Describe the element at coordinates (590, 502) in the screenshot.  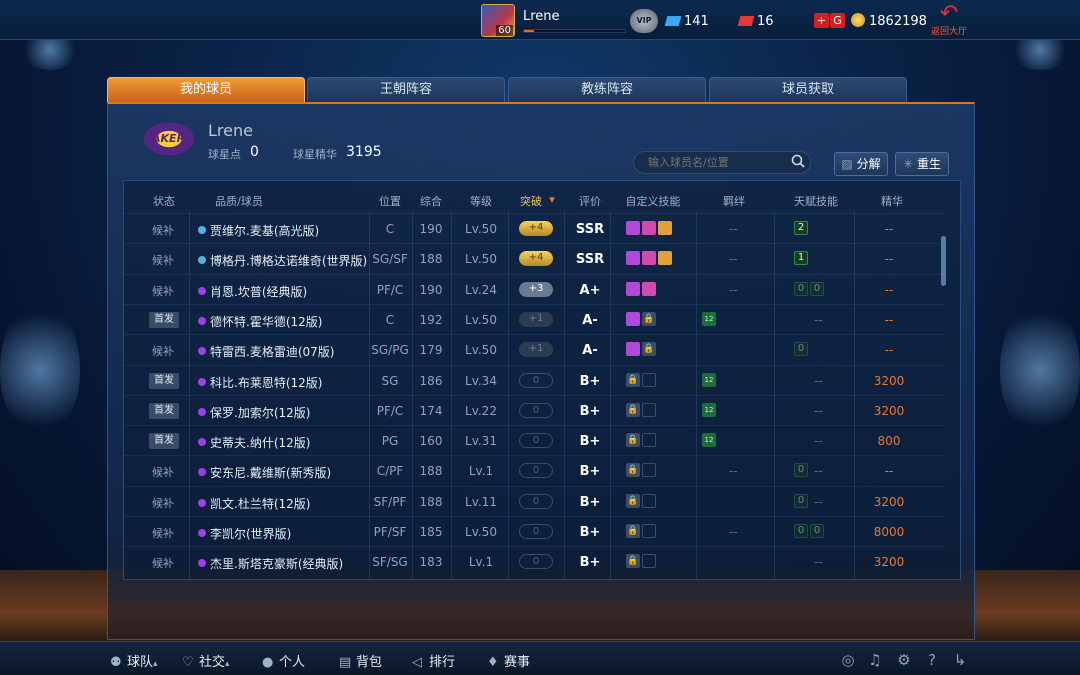
I see `player-grade: B+` at that location.